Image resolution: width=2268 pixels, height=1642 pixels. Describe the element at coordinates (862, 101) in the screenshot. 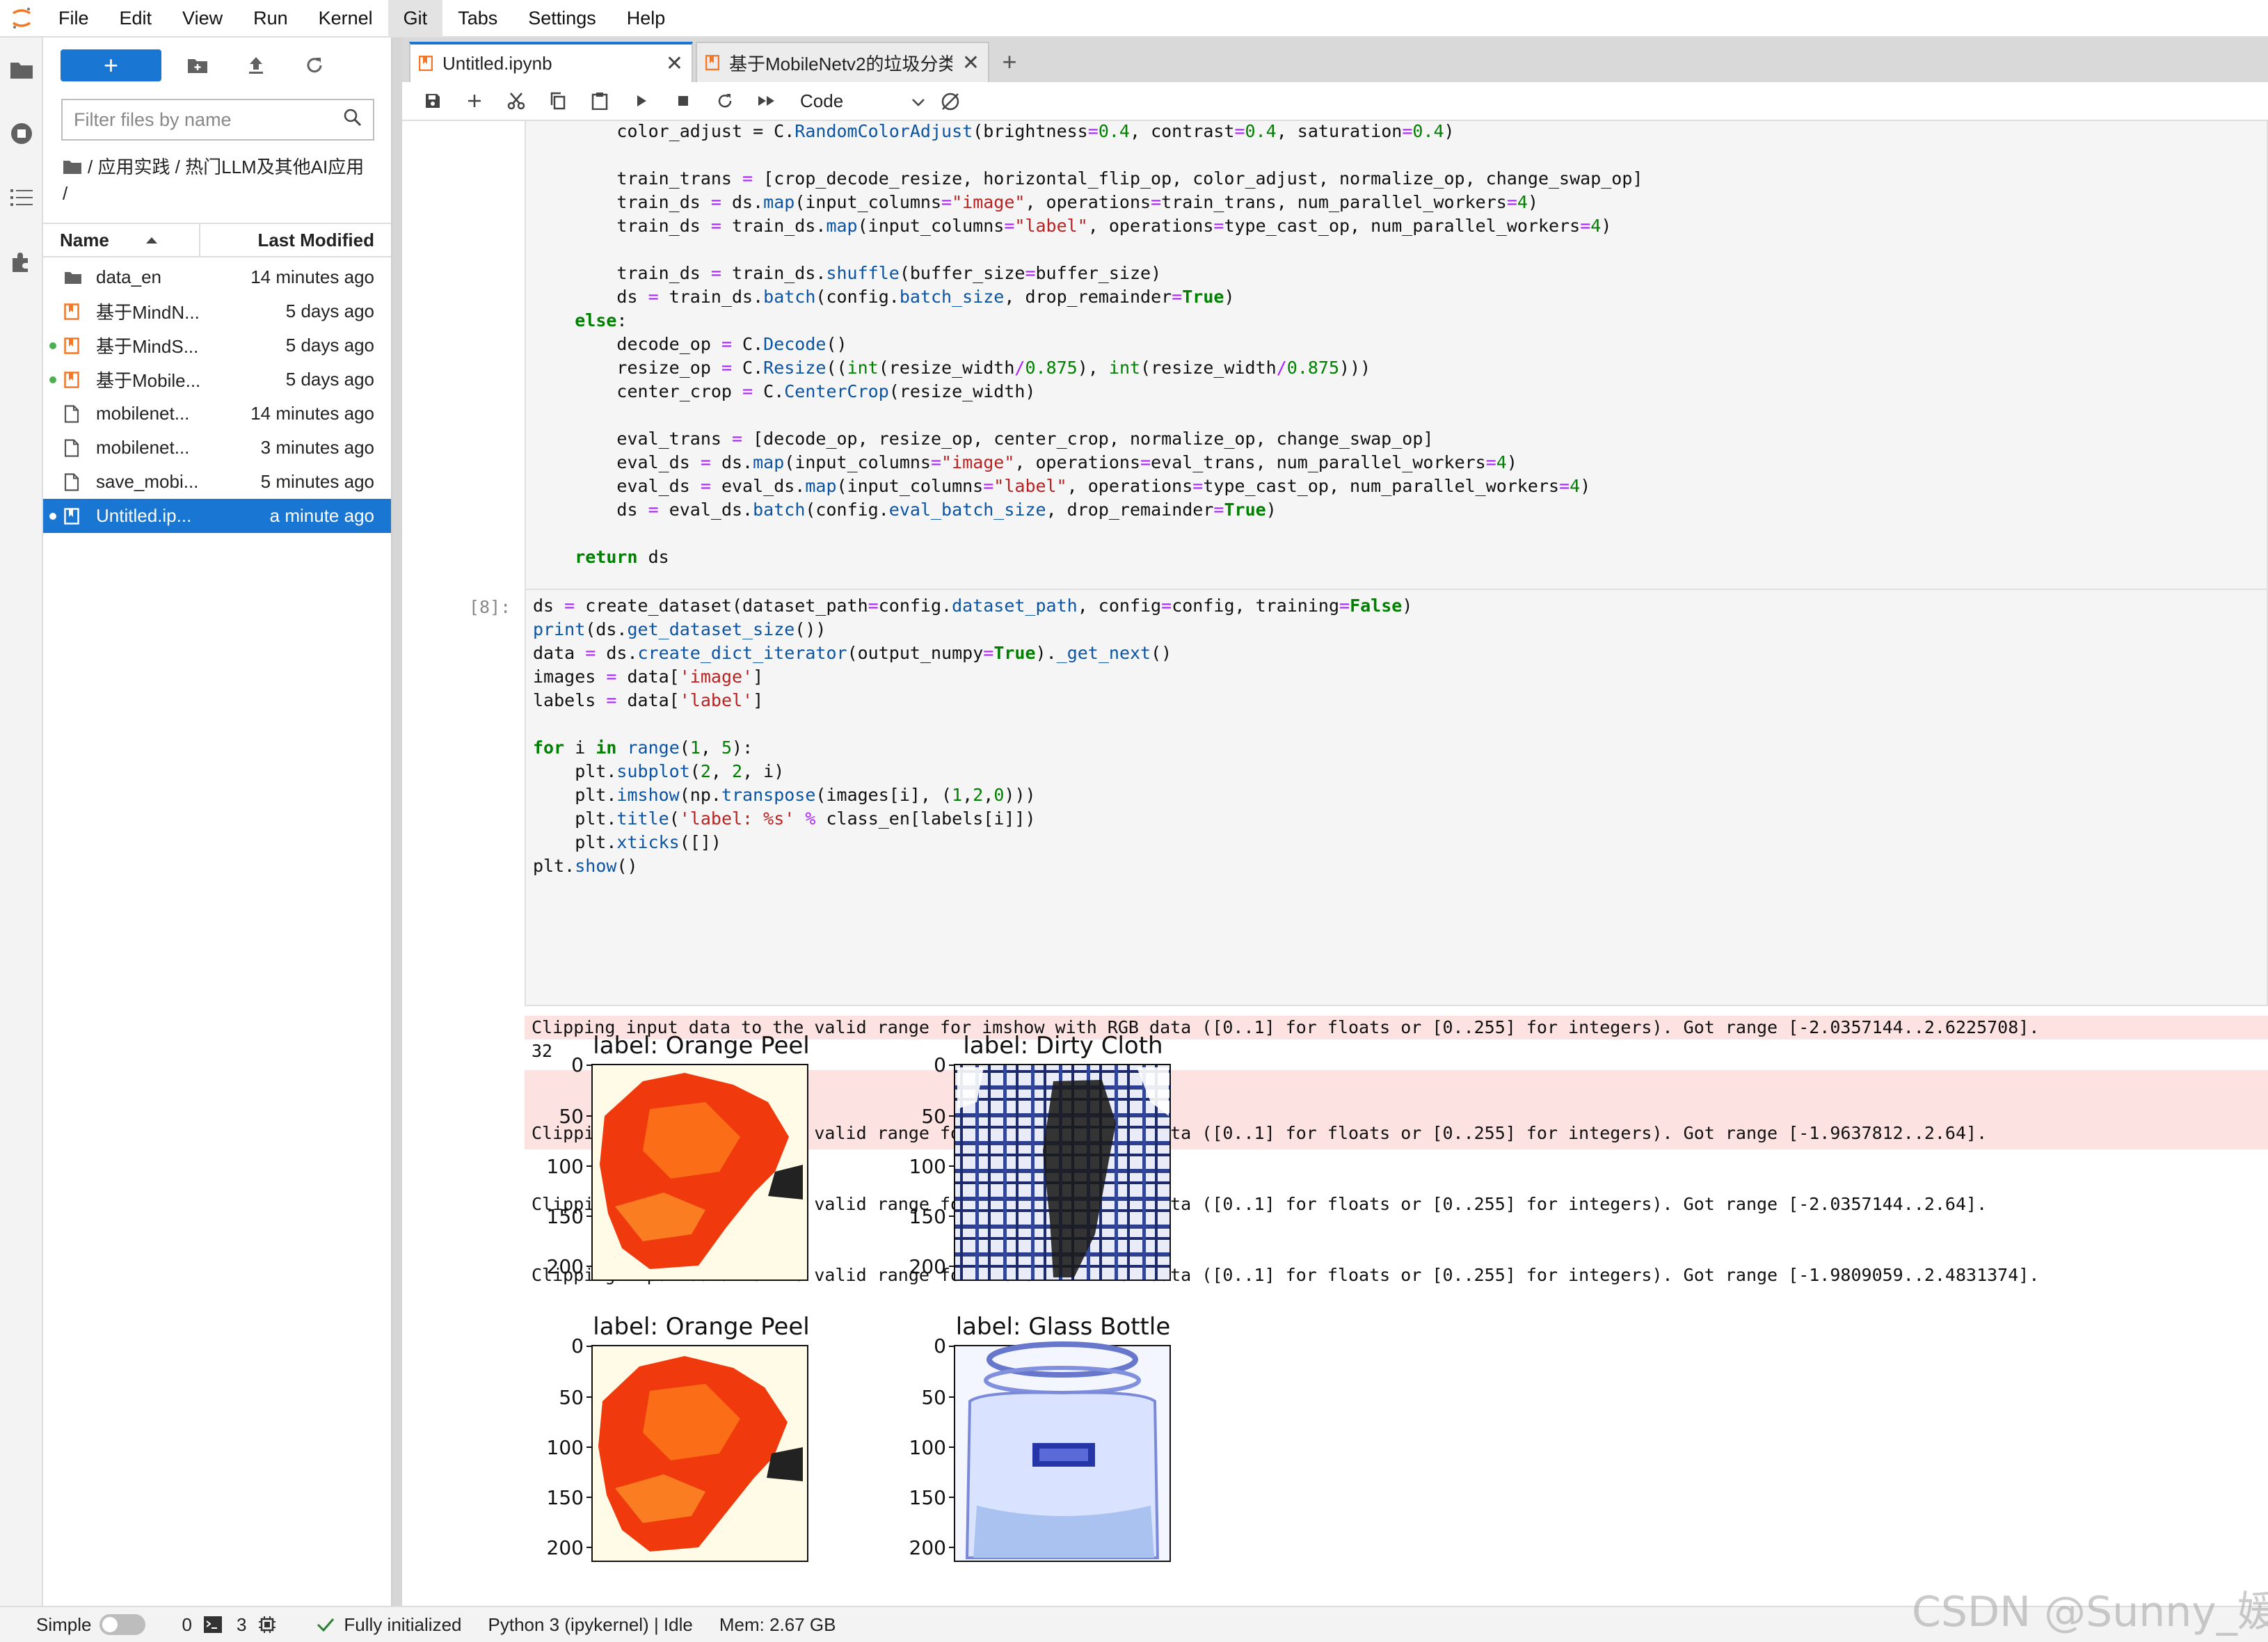

I see `cell-type-select: Code` at that location.